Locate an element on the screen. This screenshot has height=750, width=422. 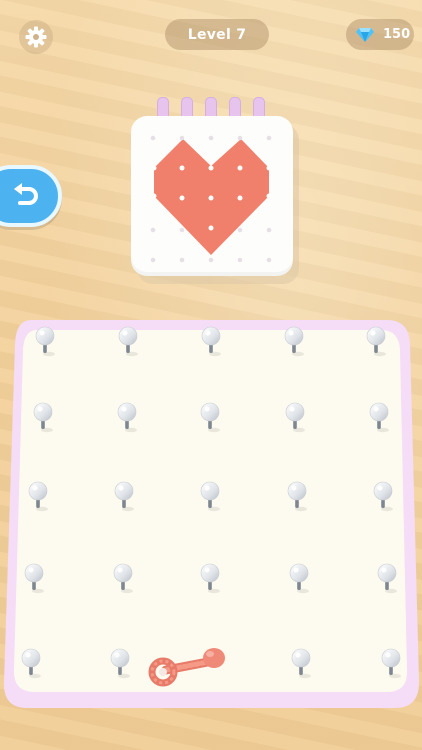
gem-count: 150 is located at coordinates (397, 34).